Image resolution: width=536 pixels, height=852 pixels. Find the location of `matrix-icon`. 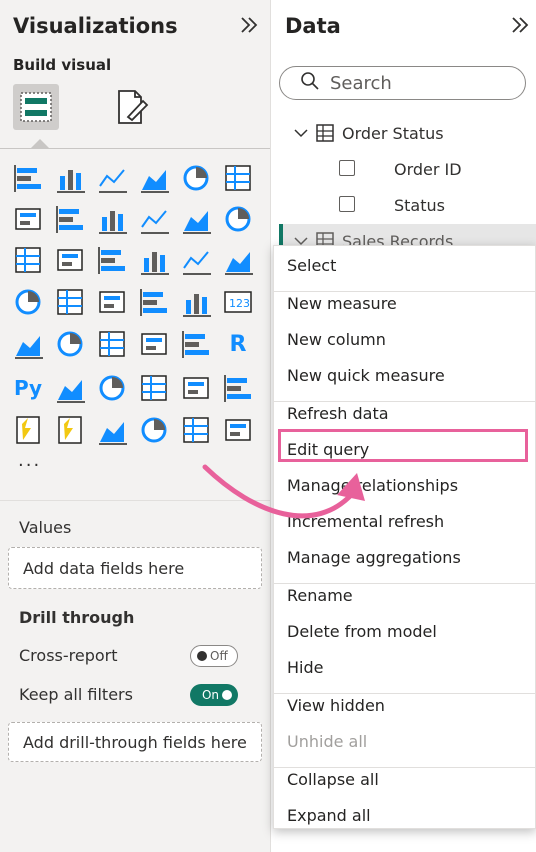

matrix-icon is located at coordinates (196, 344).